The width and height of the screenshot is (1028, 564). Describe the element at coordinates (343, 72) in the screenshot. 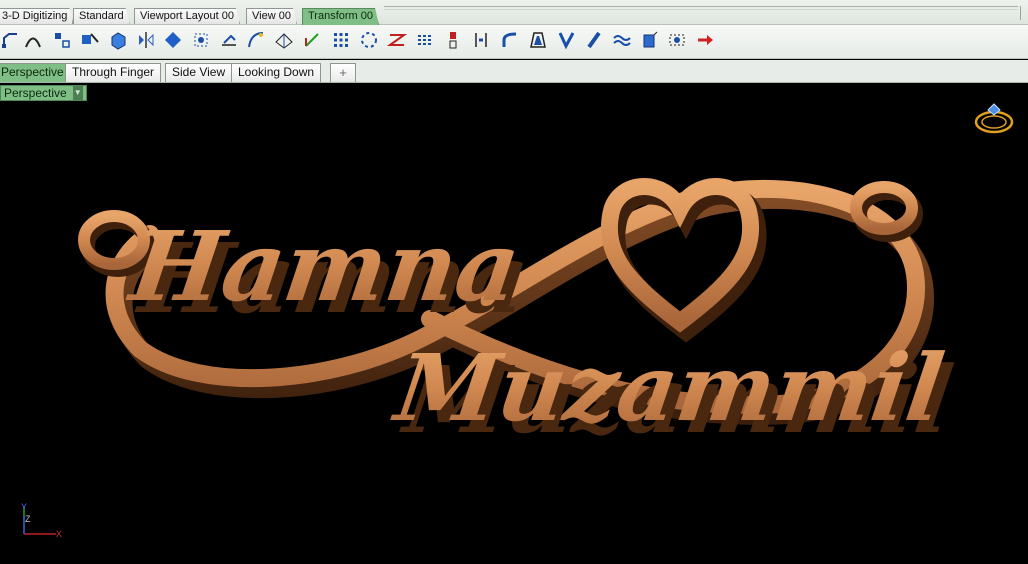

I see `add-viewport-tab-button: +` at that location.